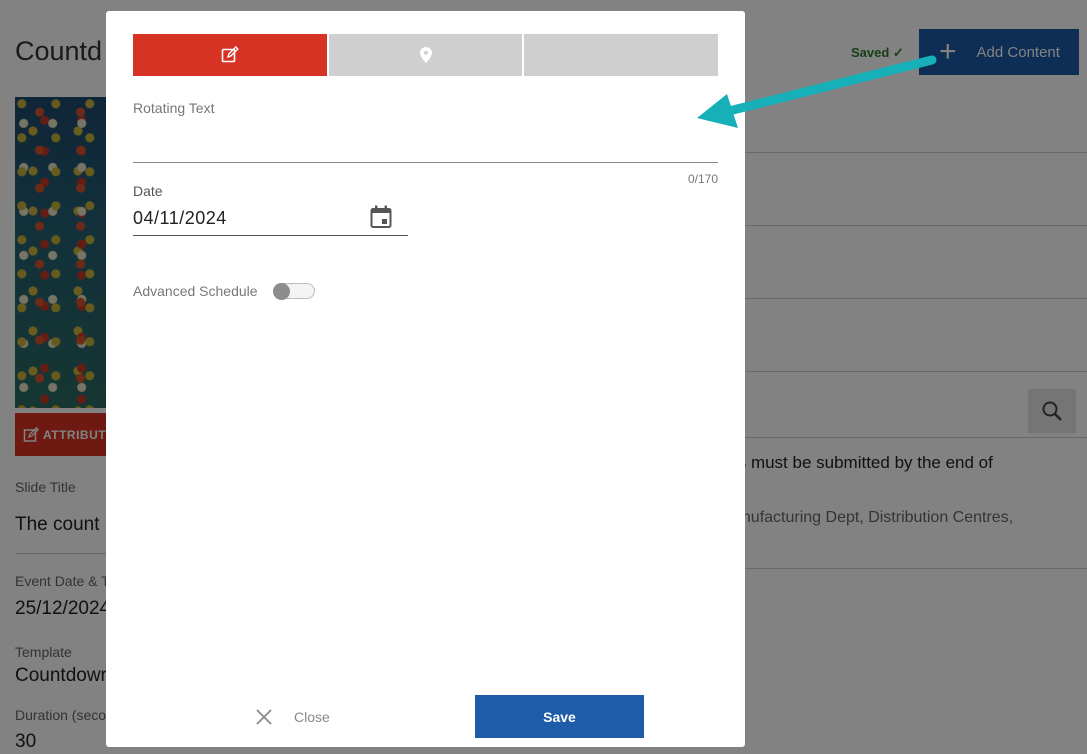 Image resolution: width=1087 pixels, height=754 pixels. I want to click on location-pin-icon, so click(425, 55).